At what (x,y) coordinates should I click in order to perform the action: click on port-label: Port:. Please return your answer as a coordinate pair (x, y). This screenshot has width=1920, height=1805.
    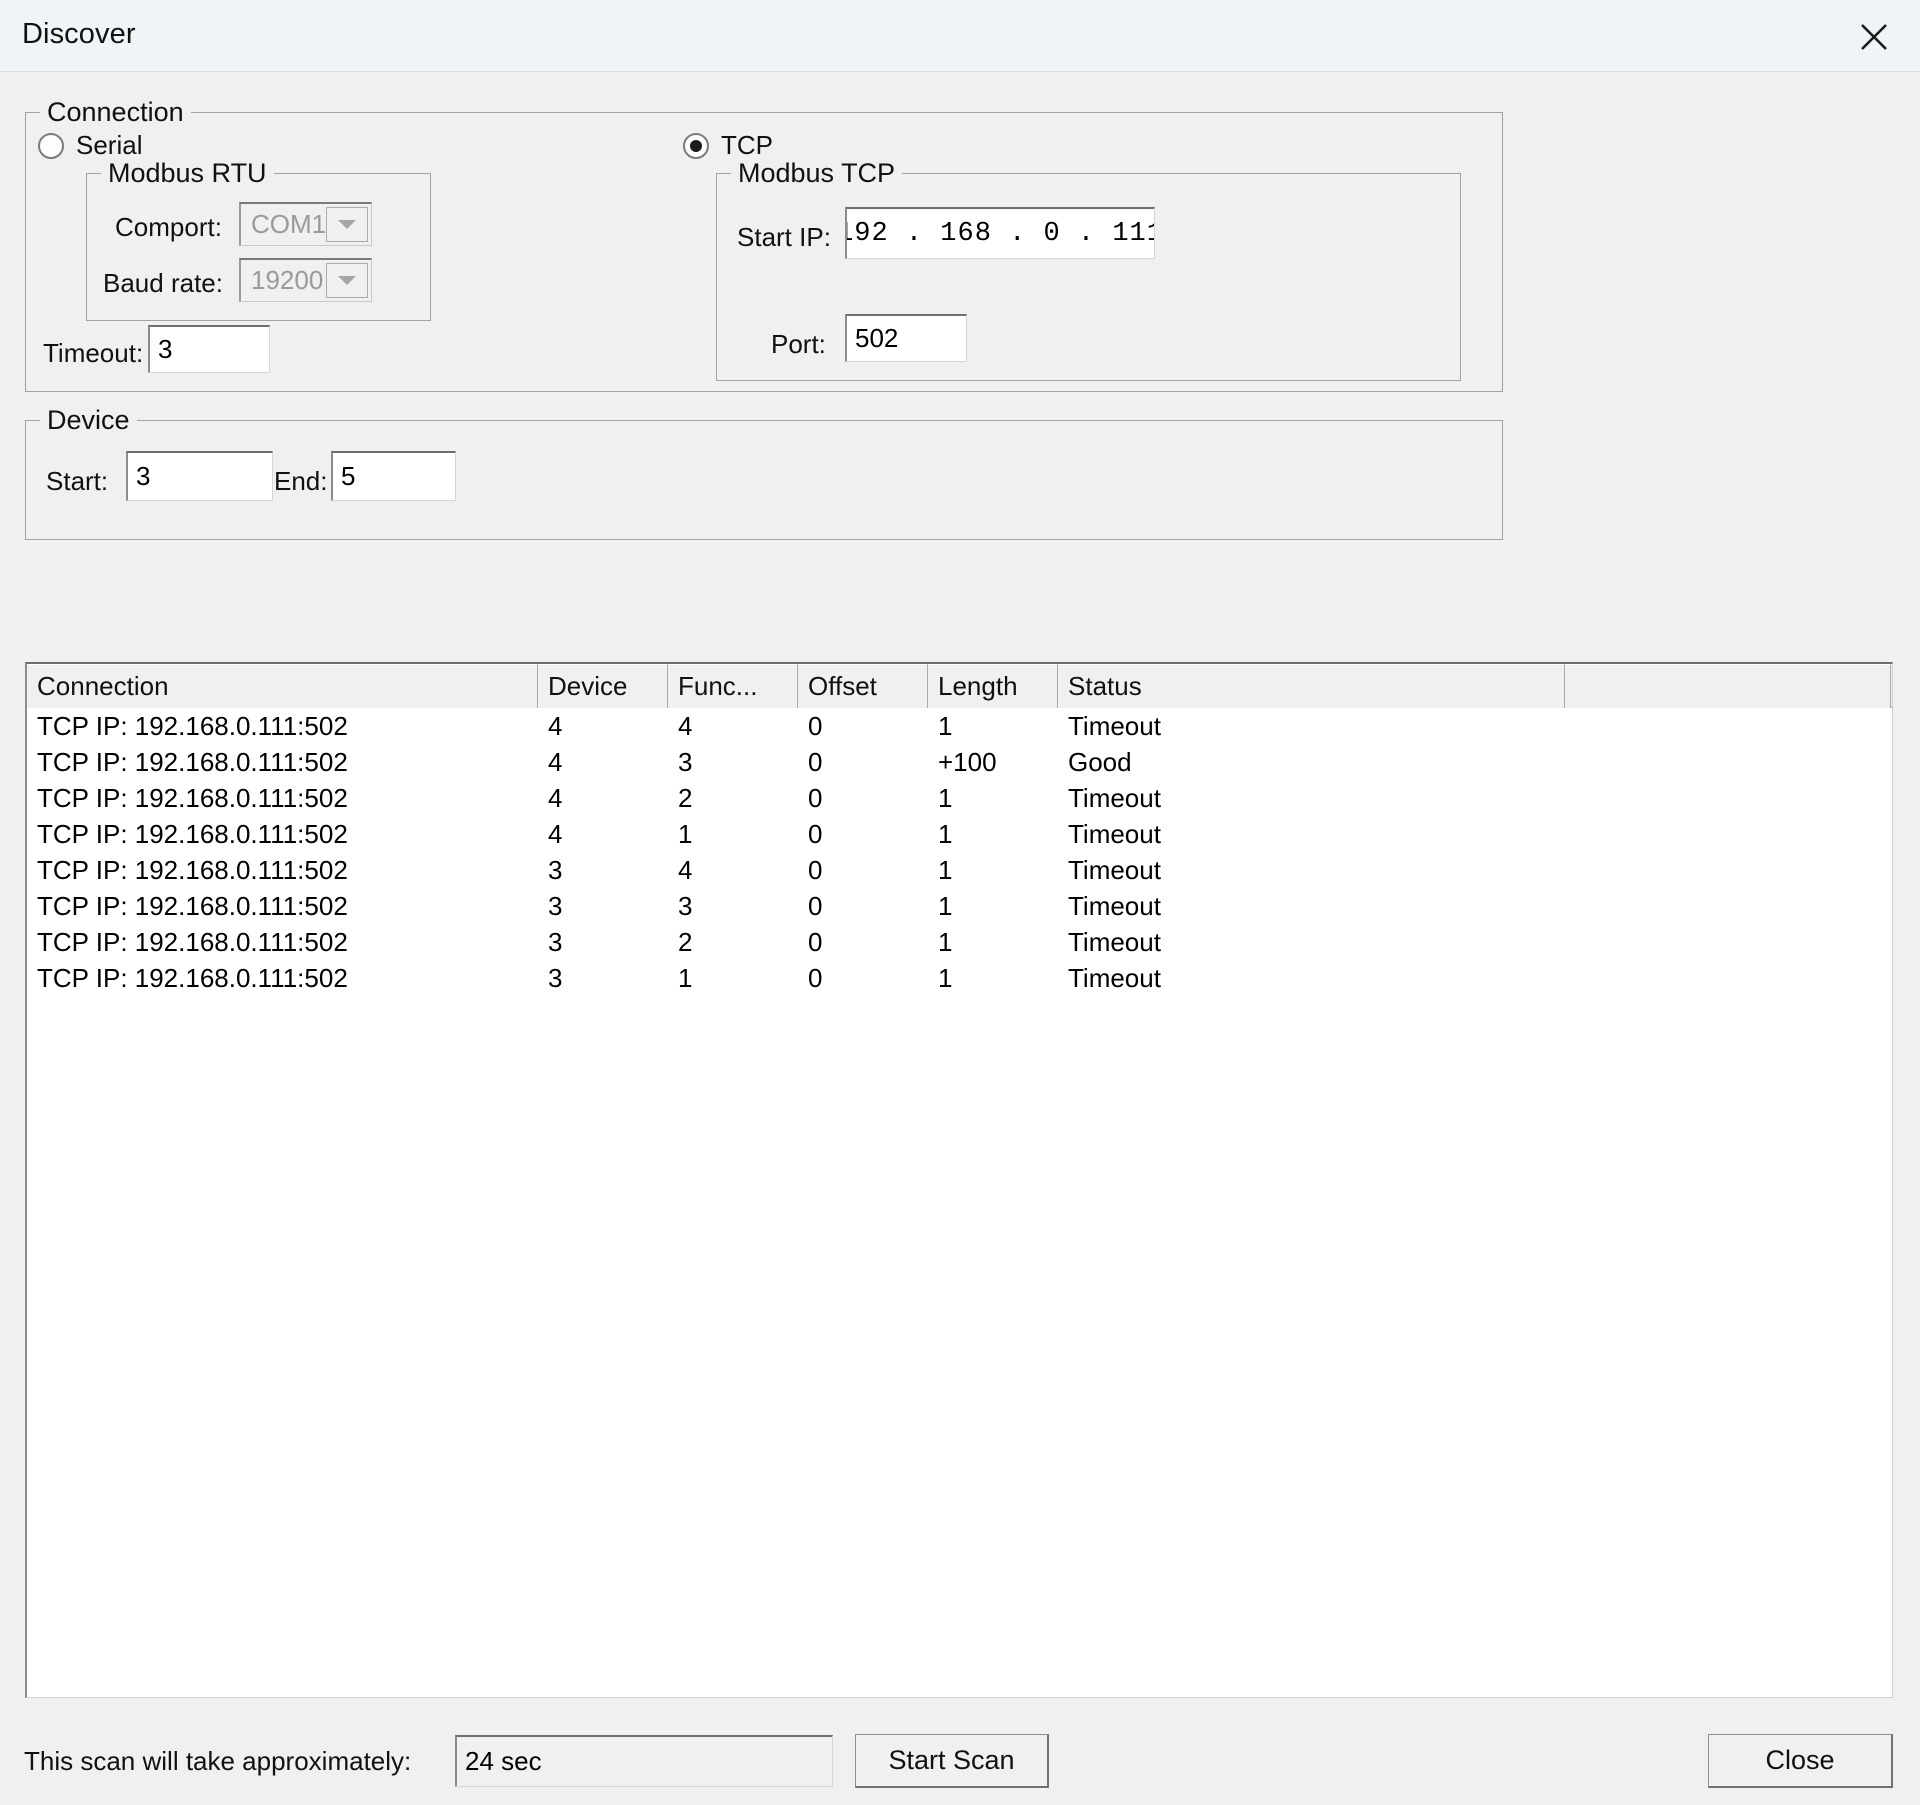
    Looking at the image, I should click on (798, 344).